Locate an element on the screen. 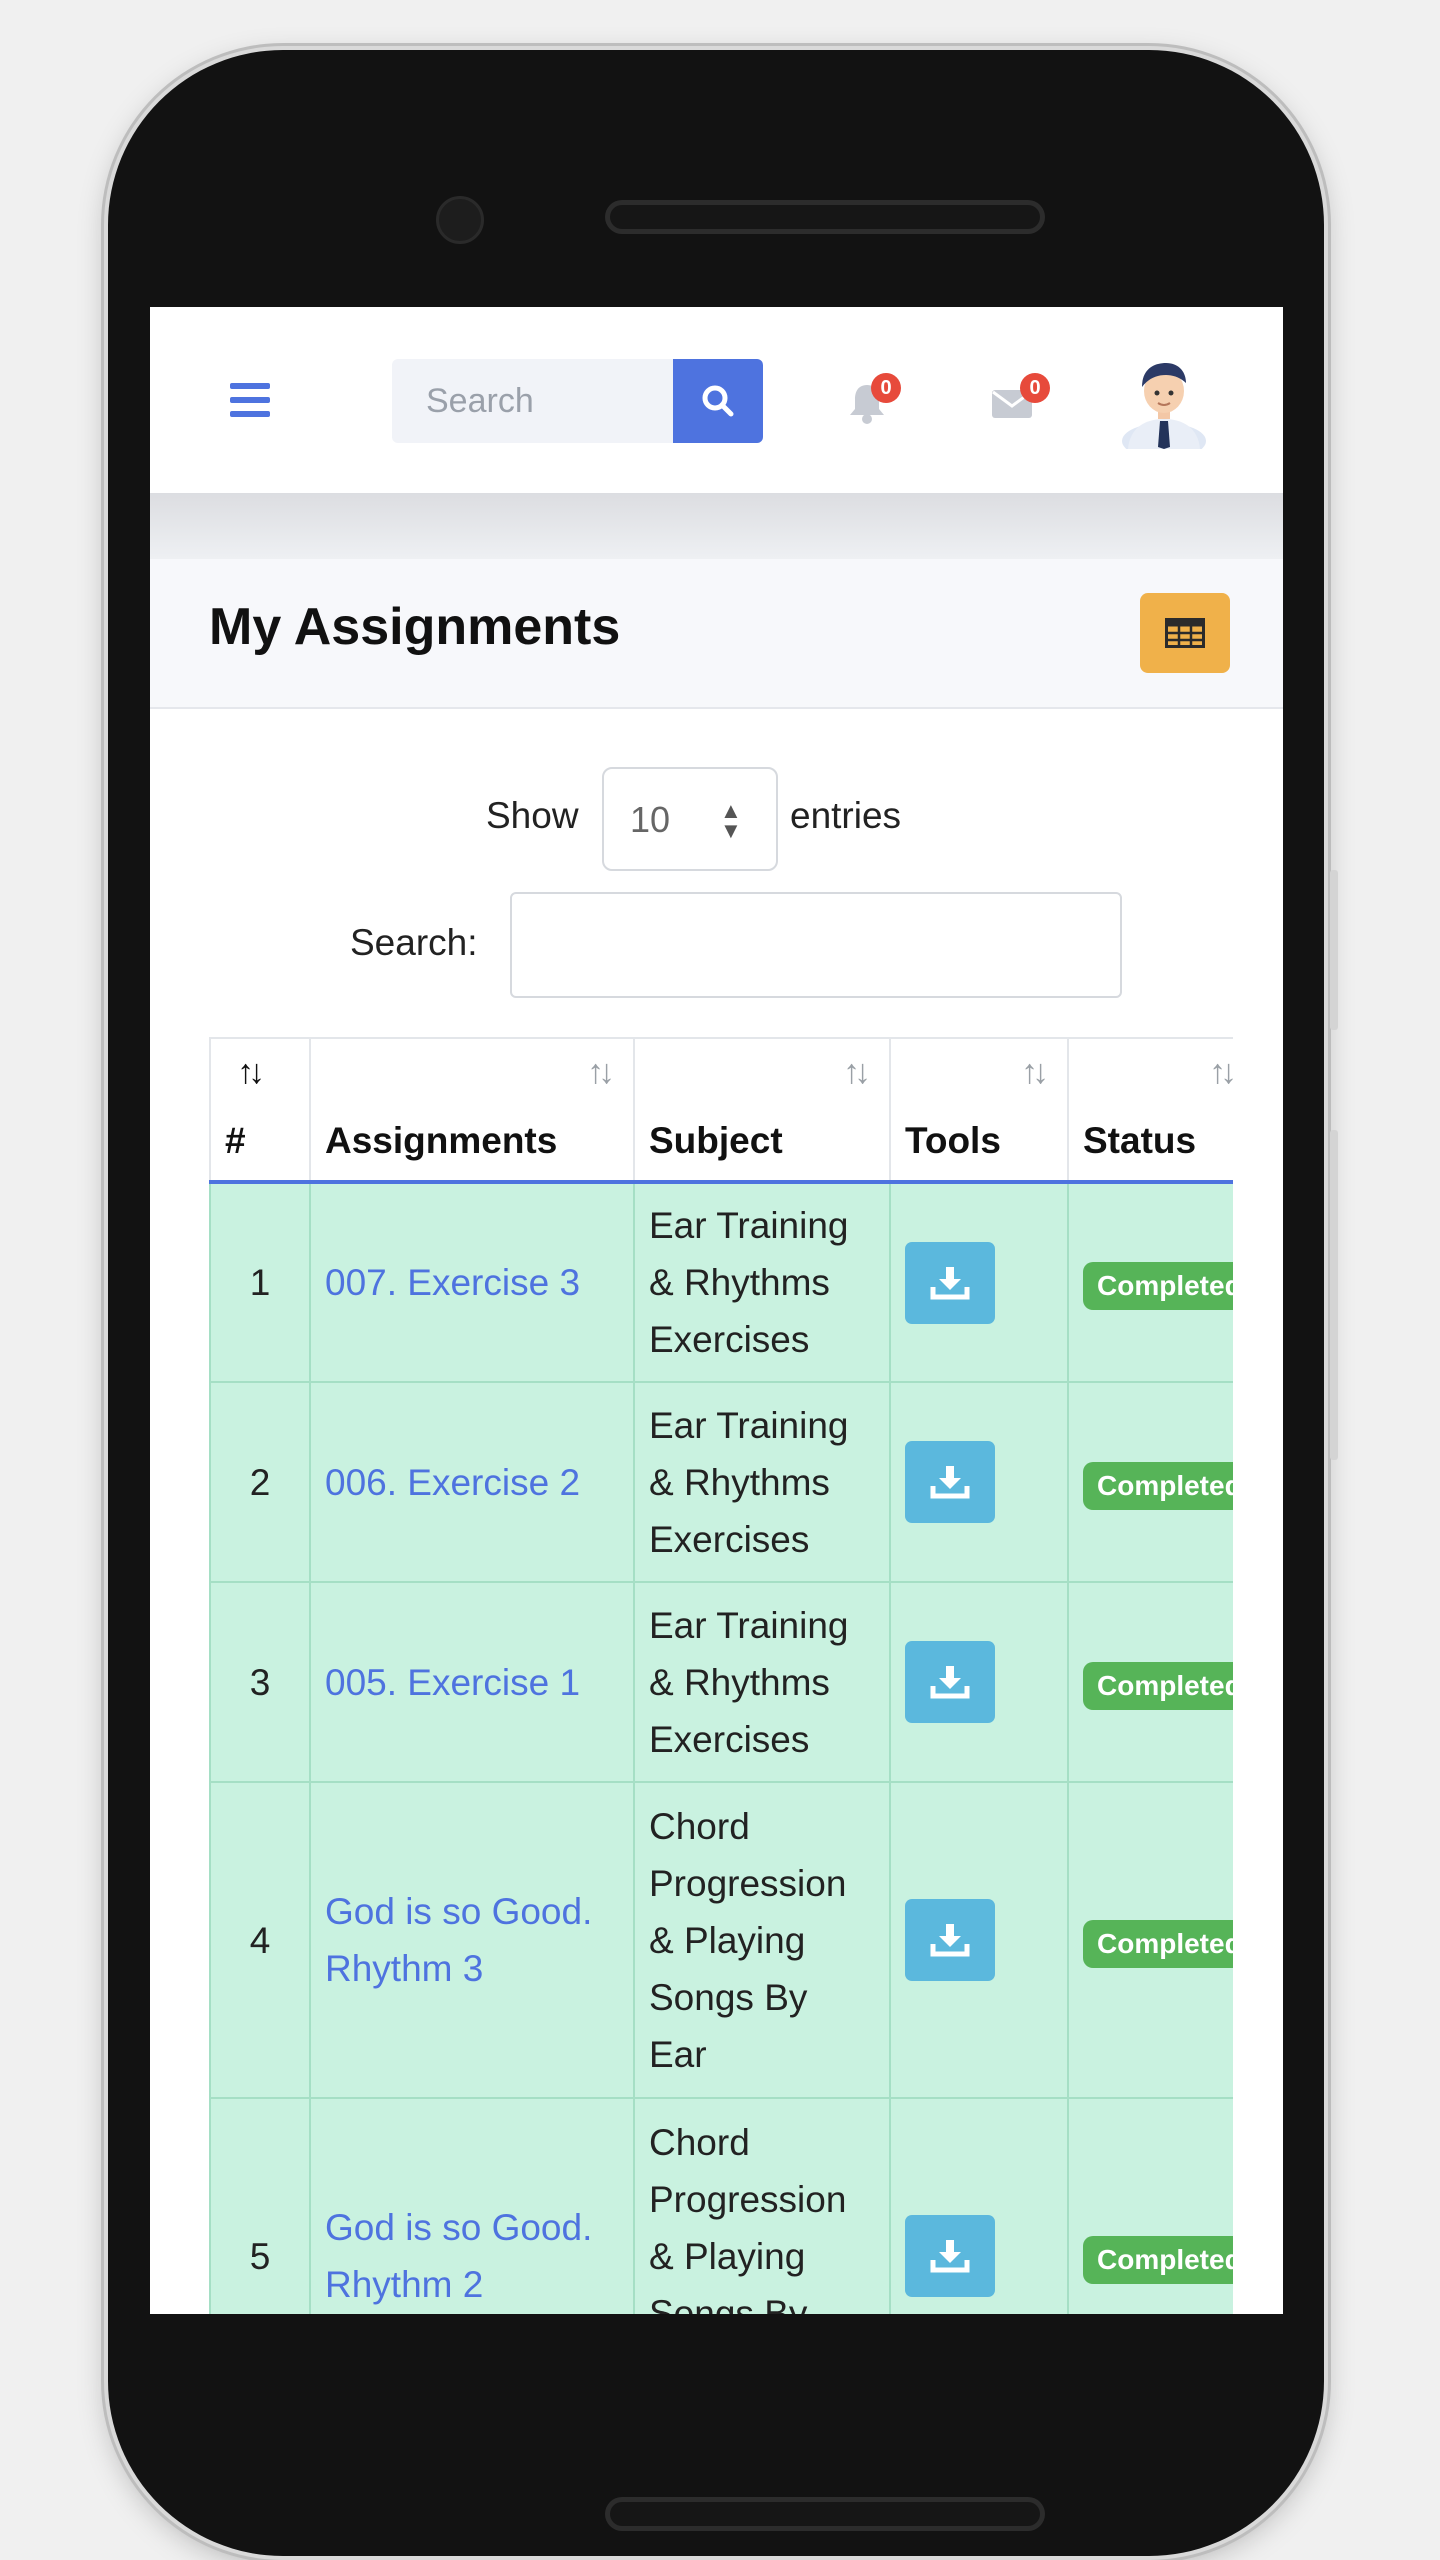 Image resolution: width=1440 pixels, height=2560 pixels. search-button is located at coordinates (718, 401).